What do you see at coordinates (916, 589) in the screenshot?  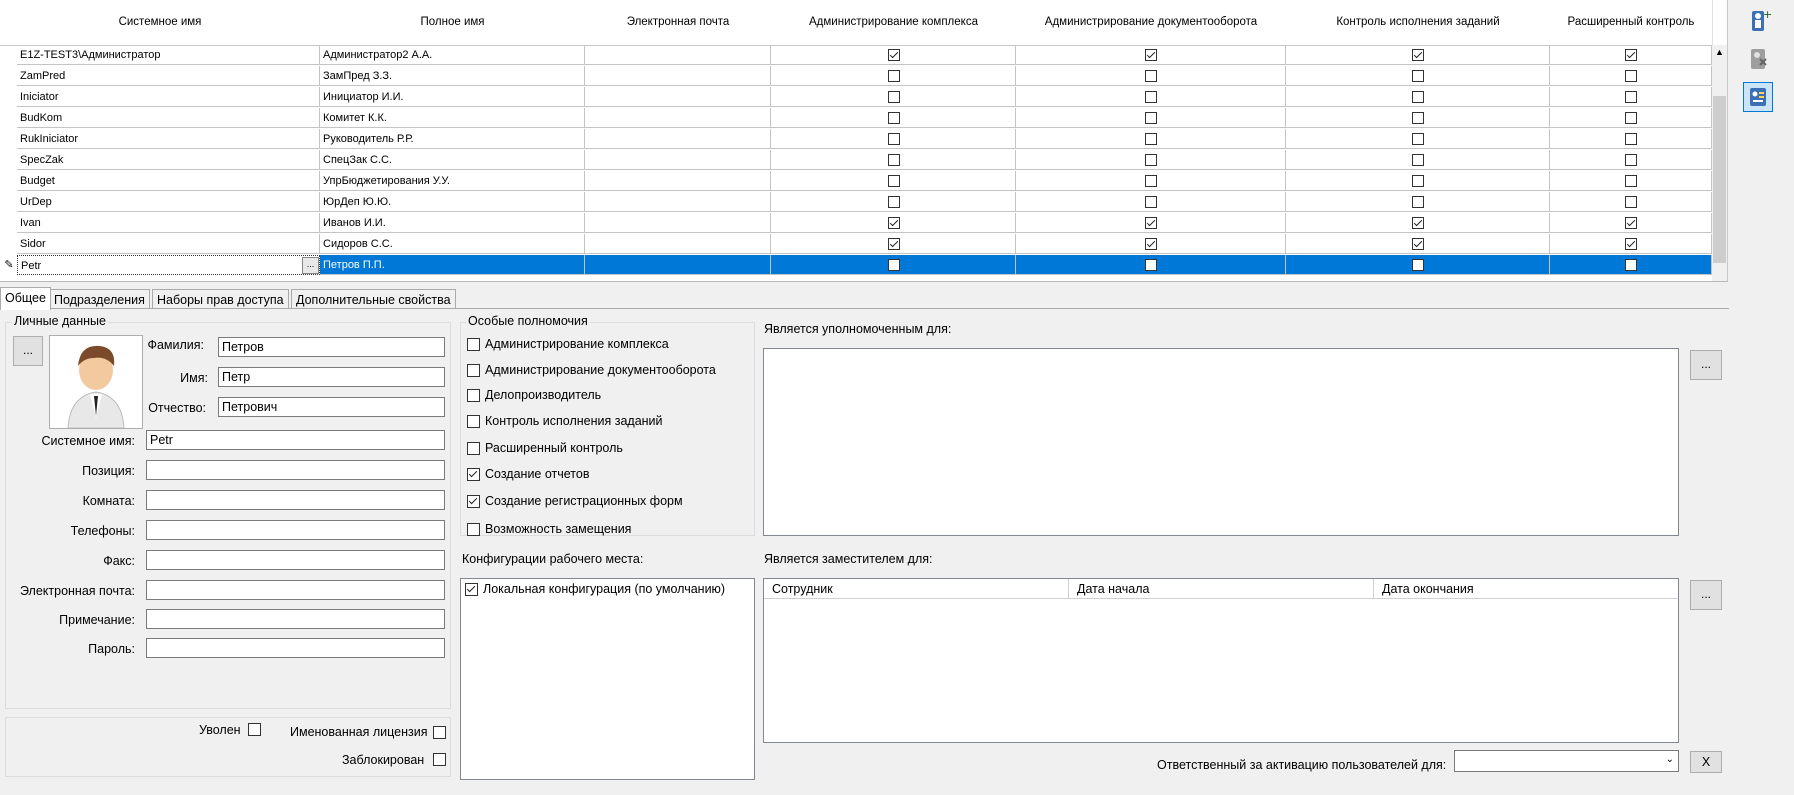 I see `deputy-column-employee: Сотрудник` at bounding box center [916, 589].